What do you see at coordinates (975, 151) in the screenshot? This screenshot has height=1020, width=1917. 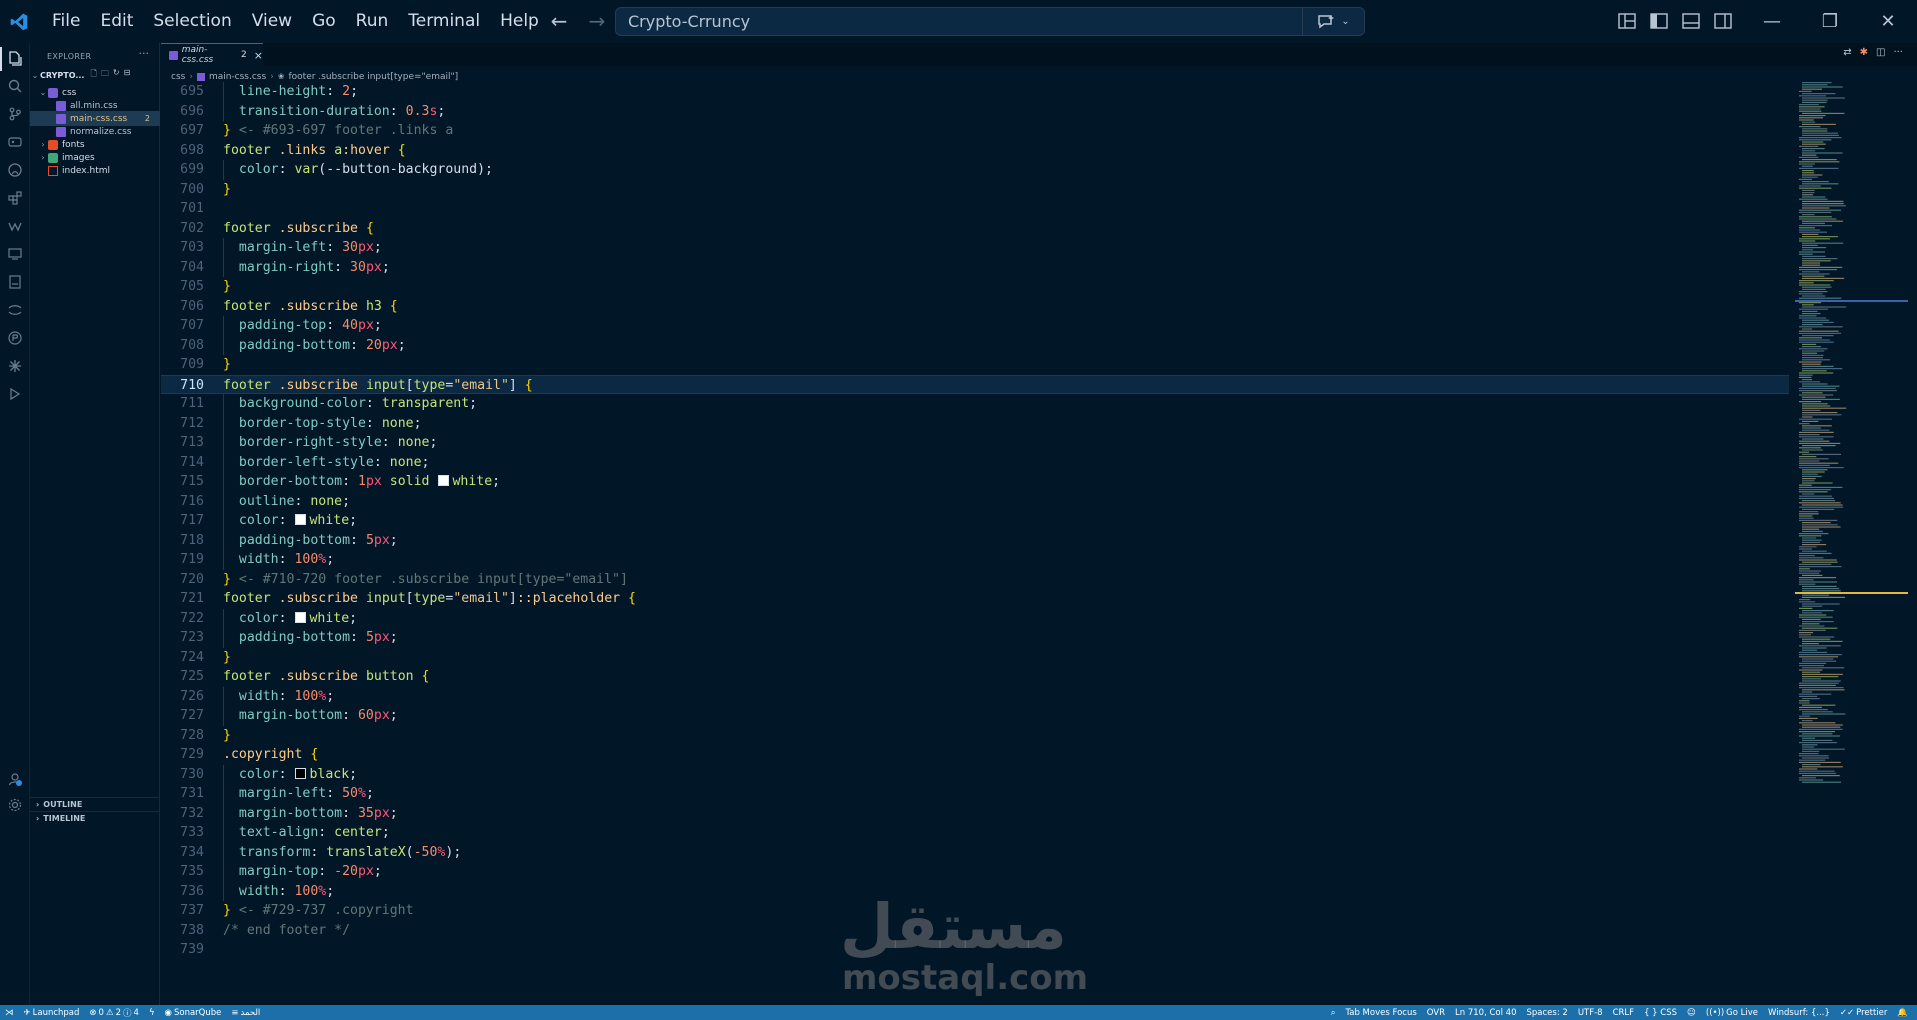 I see `code-line: 698 footer .links a:hover {` at bounding box center [975, 151].